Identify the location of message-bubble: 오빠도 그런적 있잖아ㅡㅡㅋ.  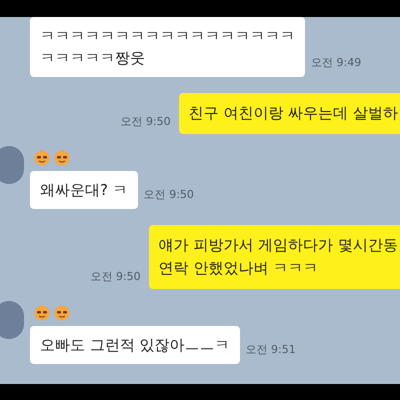
(135, 345).